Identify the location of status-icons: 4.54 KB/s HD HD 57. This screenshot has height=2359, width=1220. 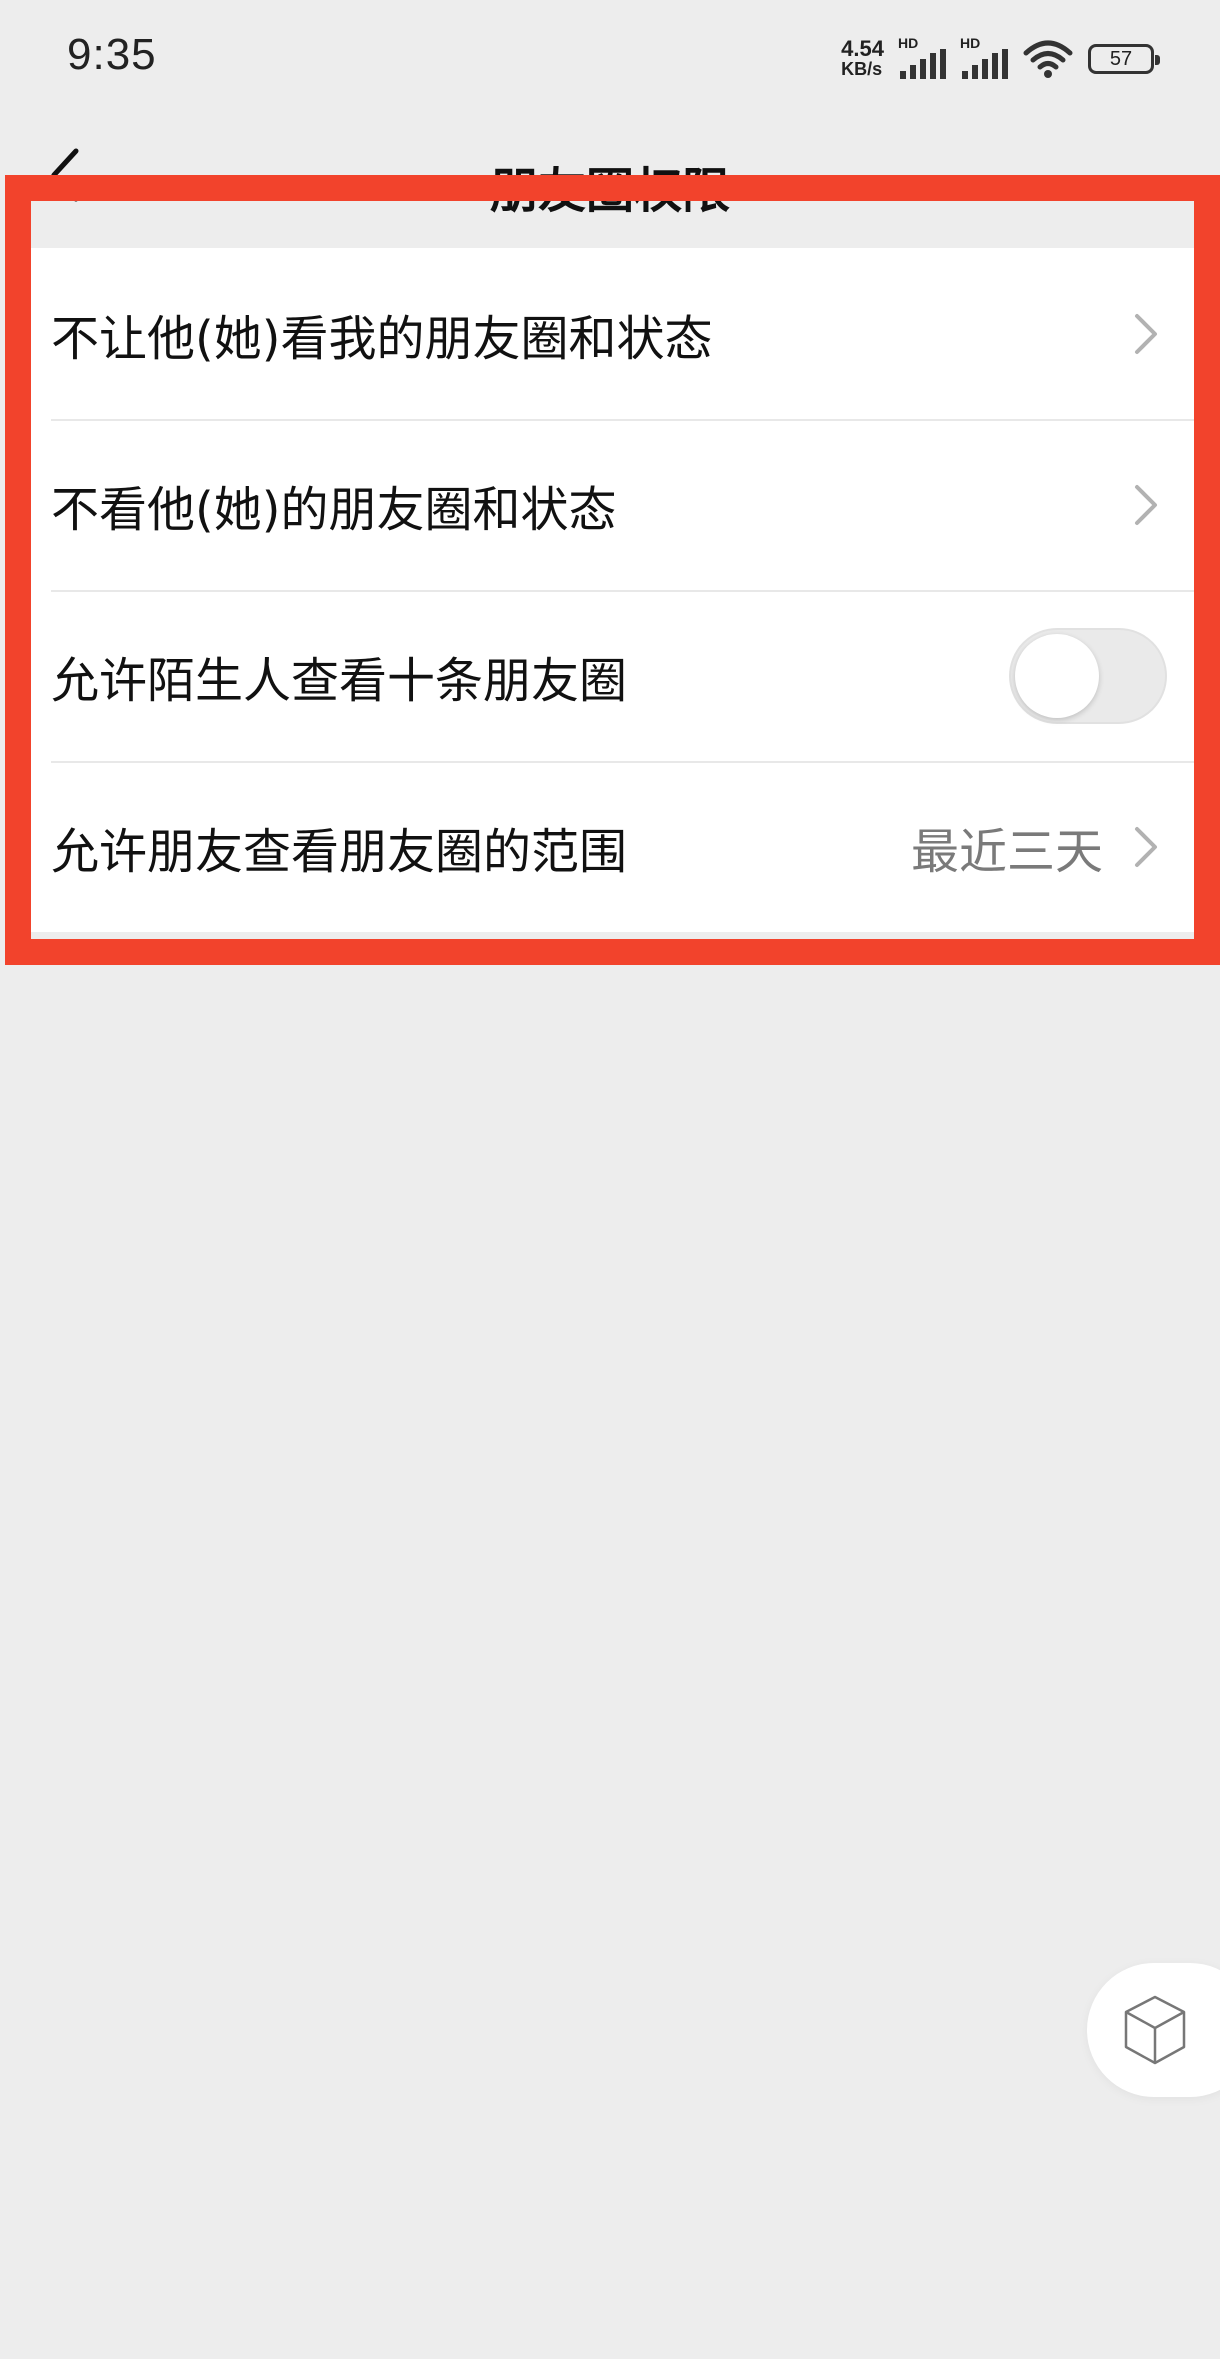
(1000, 58).